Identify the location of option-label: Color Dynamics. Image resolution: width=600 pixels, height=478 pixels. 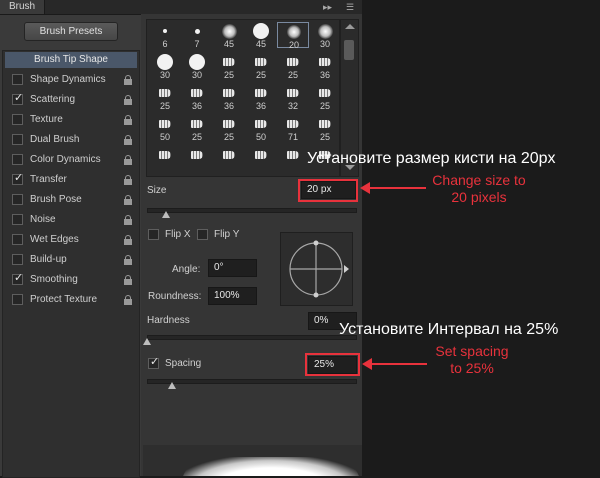
(65, 159).